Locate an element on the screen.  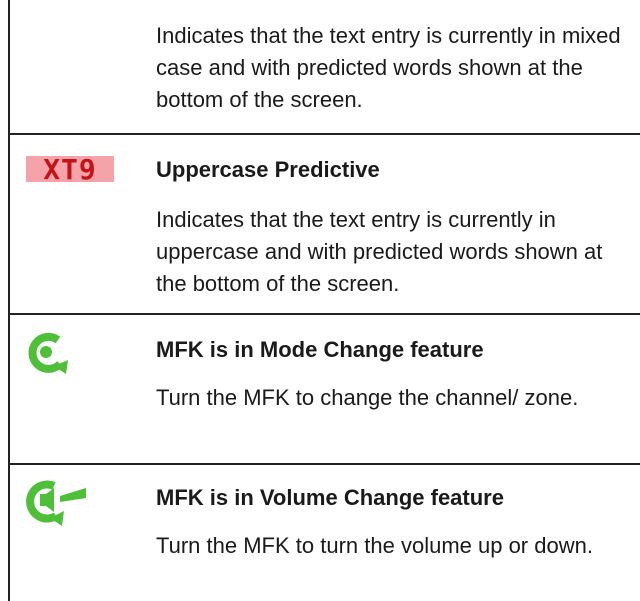
xt9-uppercase-icon: XT9 is located at coordinates (71, 168).